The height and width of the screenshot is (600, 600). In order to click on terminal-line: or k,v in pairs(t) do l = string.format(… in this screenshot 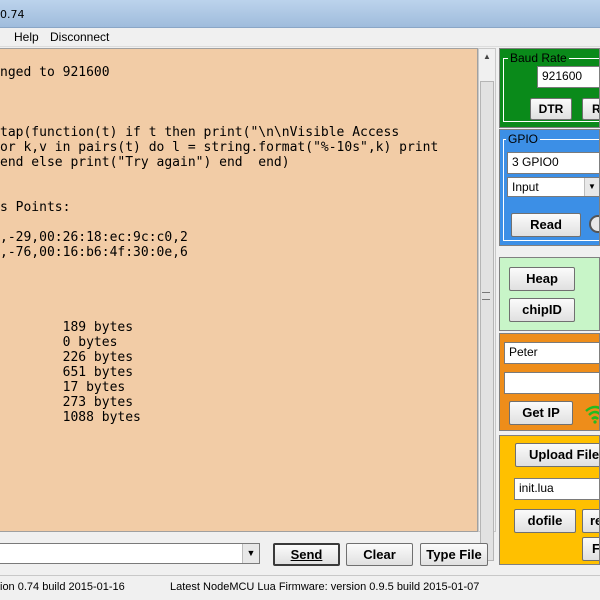, I will do `click(219, 147)`.